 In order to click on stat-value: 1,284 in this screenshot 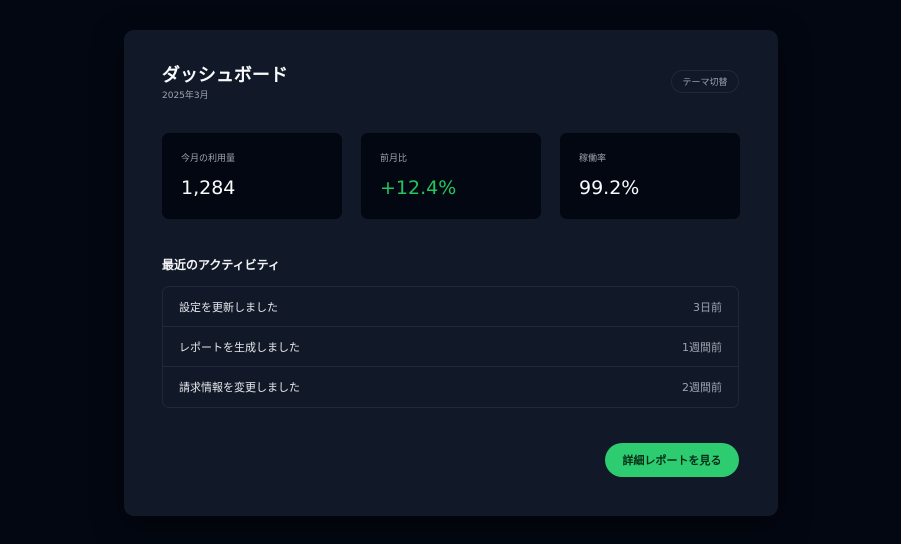, I will do `click(208, 188)`.